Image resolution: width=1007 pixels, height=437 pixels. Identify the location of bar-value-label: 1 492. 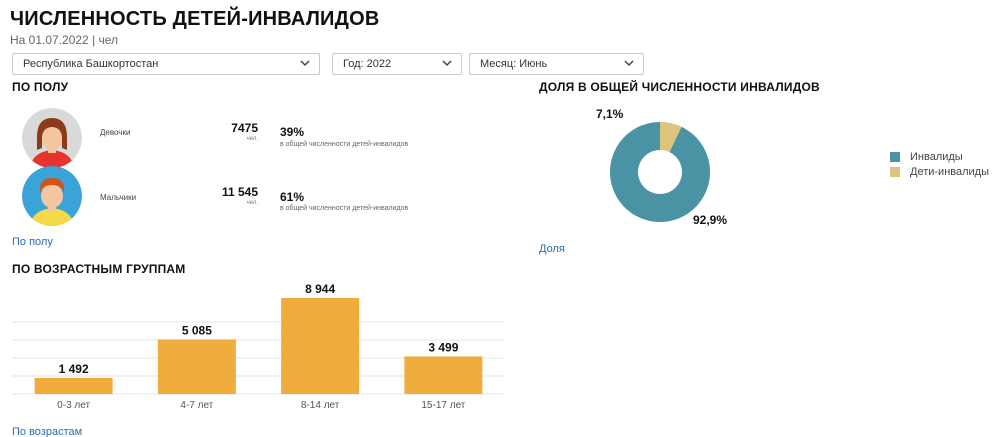
(74, 369).